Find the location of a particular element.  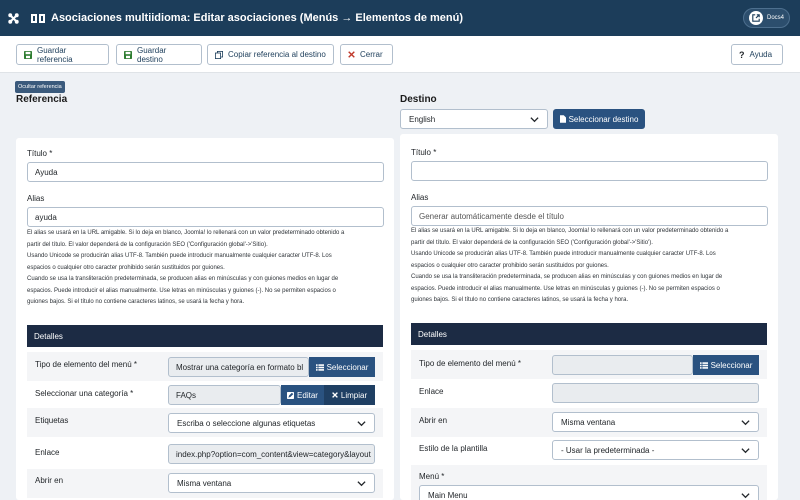

language-icon is located at coordinates (38, 18).